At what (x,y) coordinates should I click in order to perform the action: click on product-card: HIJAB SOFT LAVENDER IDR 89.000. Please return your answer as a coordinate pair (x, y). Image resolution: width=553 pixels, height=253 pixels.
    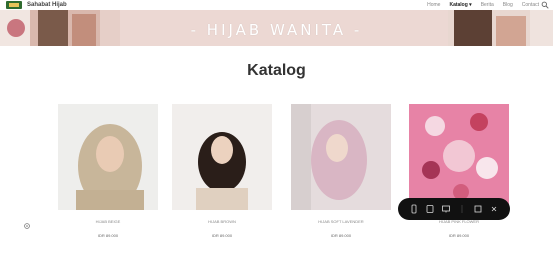
    Looking at the image, I should click on (341, 171).